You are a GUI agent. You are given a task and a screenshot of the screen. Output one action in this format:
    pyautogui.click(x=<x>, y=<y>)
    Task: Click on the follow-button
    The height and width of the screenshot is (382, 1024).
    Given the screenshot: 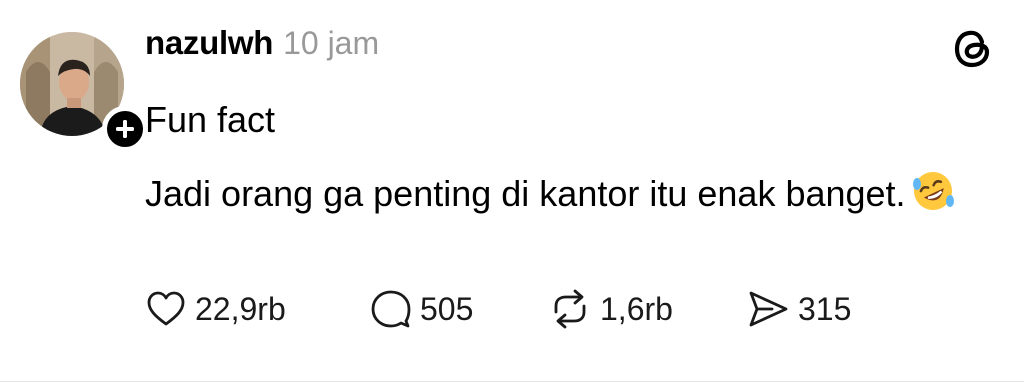 What is the action you would take?
    pyautogui.click(x=125, y=129)
    